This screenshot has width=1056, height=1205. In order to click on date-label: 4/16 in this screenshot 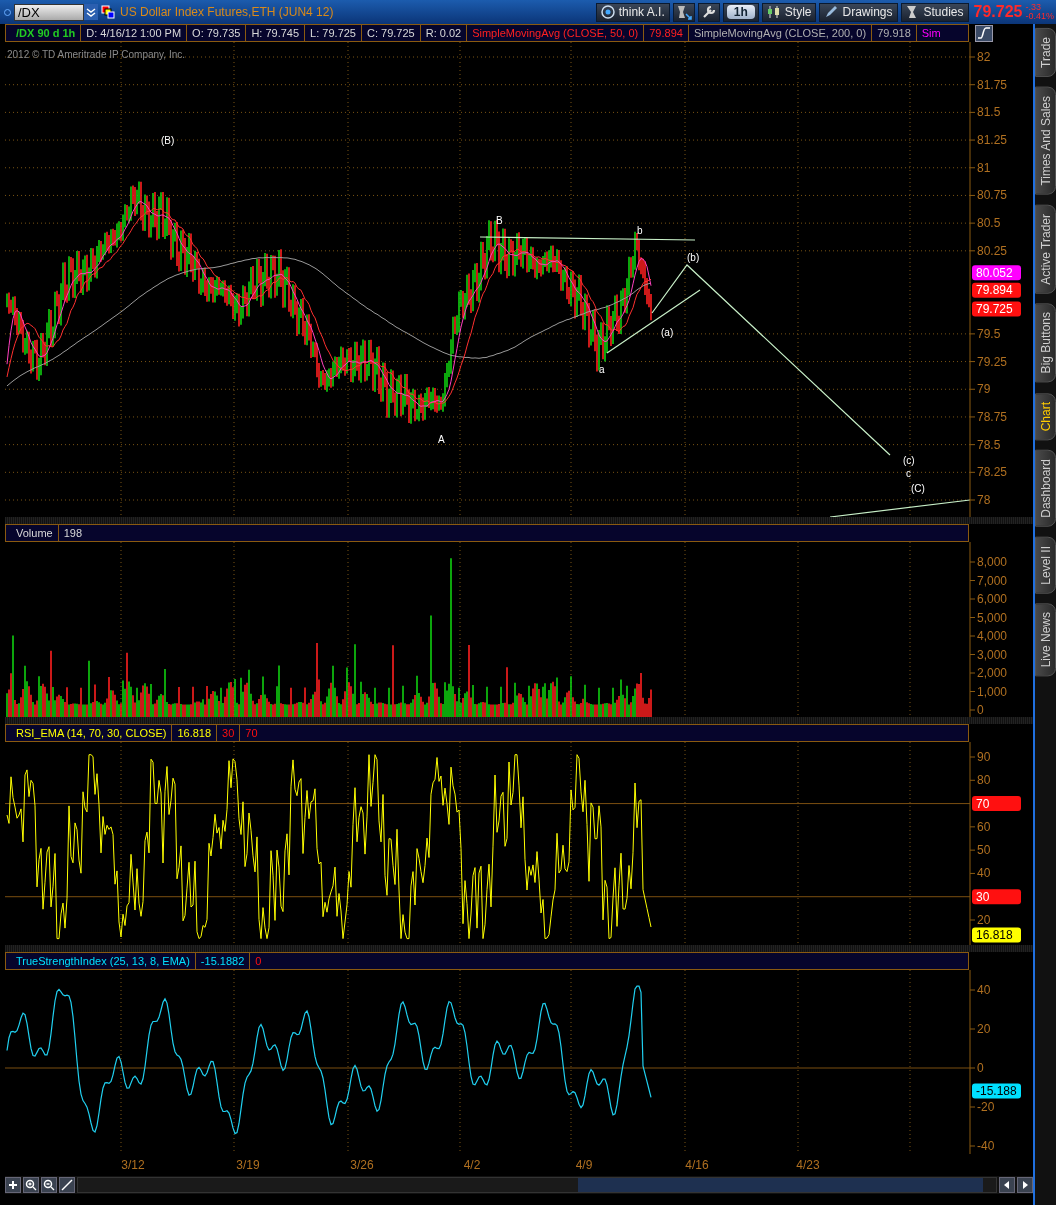, I will do `click(697, 1165)`.